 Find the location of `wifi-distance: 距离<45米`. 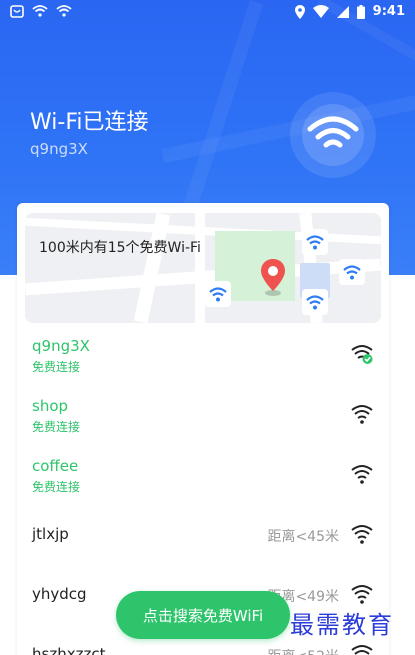

wifi-distance: 距离<45米 is located at coordinates (303, 537).